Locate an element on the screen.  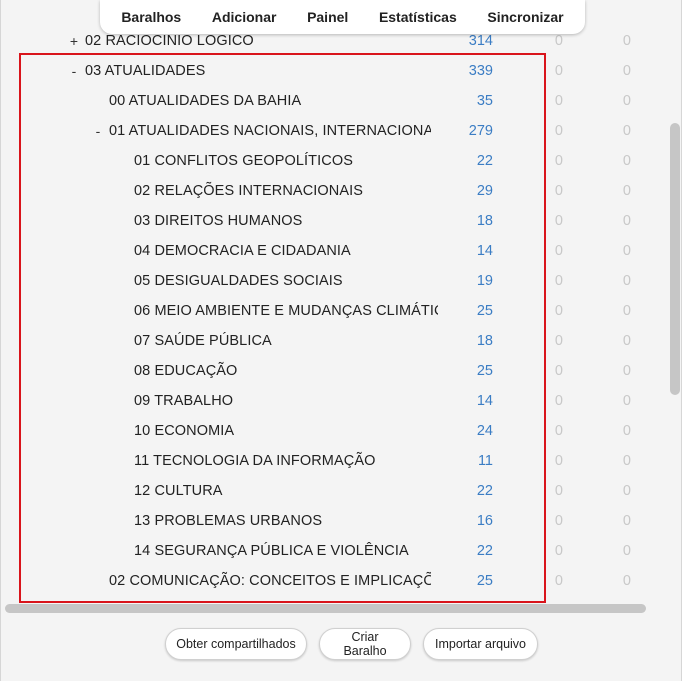
new-count: 279 is located at coordinates (480, 131).